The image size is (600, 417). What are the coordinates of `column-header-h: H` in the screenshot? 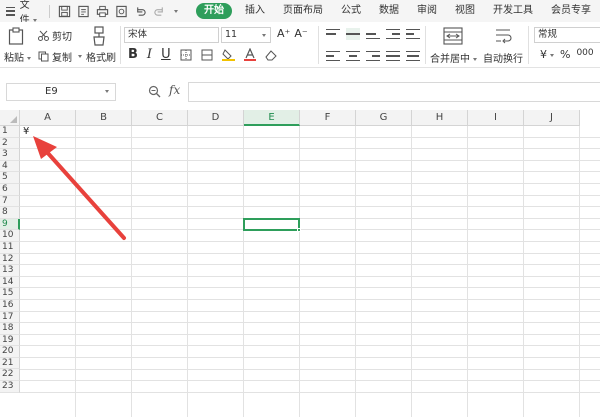 It's located at (440, 118).